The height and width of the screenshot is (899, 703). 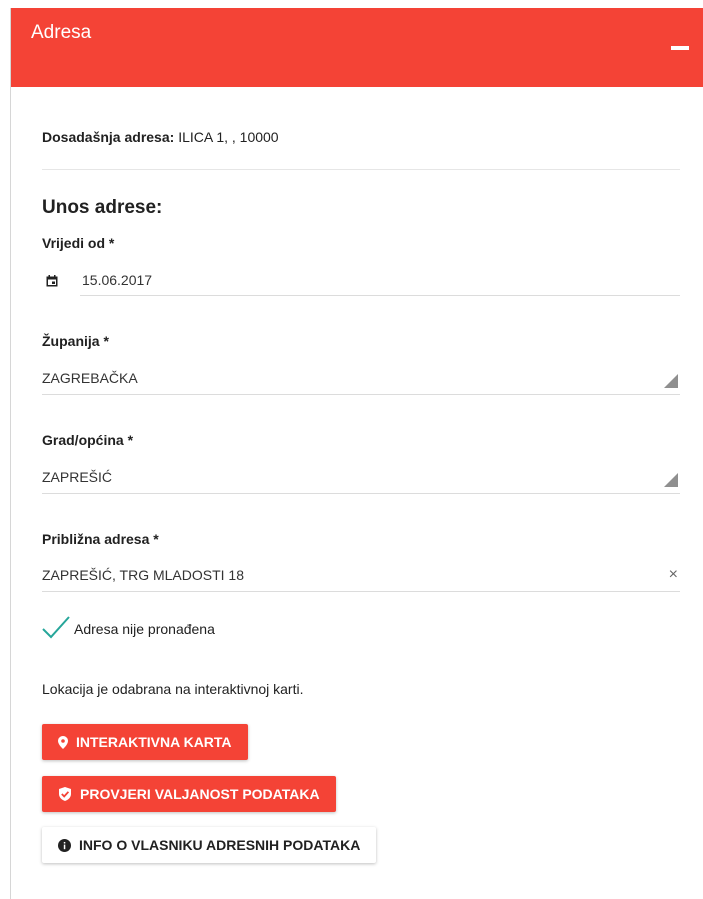 What do you see at coordinates (144, 629) in the screenshot?
I see `status-text: Adresa nije pronađena` at bounding box center [144, 629].